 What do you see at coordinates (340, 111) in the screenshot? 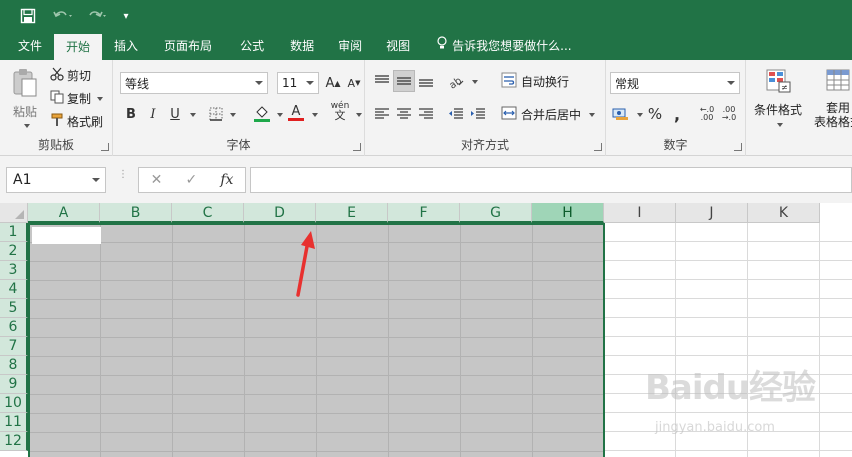
I see `phonetic-guide-icon: wén 文` at bounding box center [340, 111].